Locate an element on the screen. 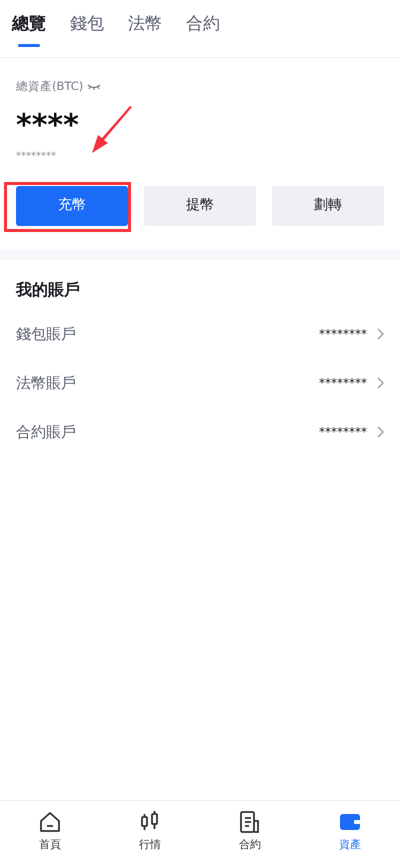 This screenshot has height=864, width=400. annotation-arrow is located at coordinates (113, 130).